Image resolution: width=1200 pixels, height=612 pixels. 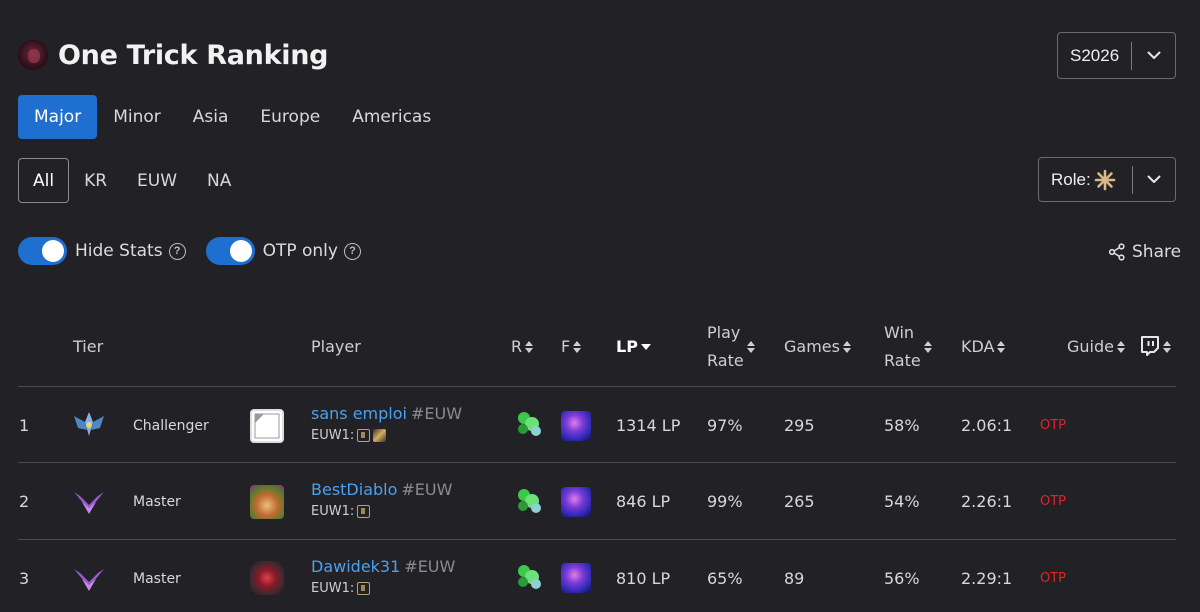 What do you see at coordinates (44, 180) in the screenshot?
I see `region-all: All` at bounding box center [44, 180].